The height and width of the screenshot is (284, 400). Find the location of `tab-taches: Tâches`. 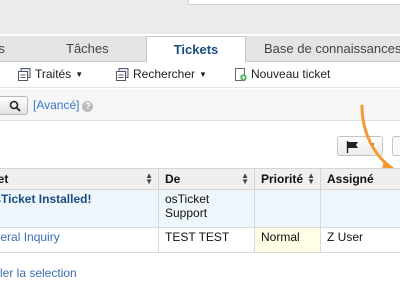

tab-taches: Tâches is located at coordinates (87, 49).